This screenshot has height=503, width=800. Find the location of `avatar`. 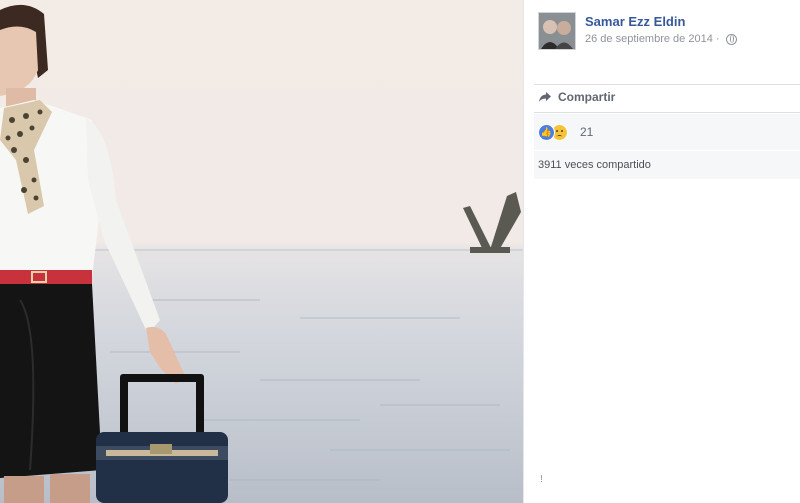

avatar is located at coordinates (557, 31).